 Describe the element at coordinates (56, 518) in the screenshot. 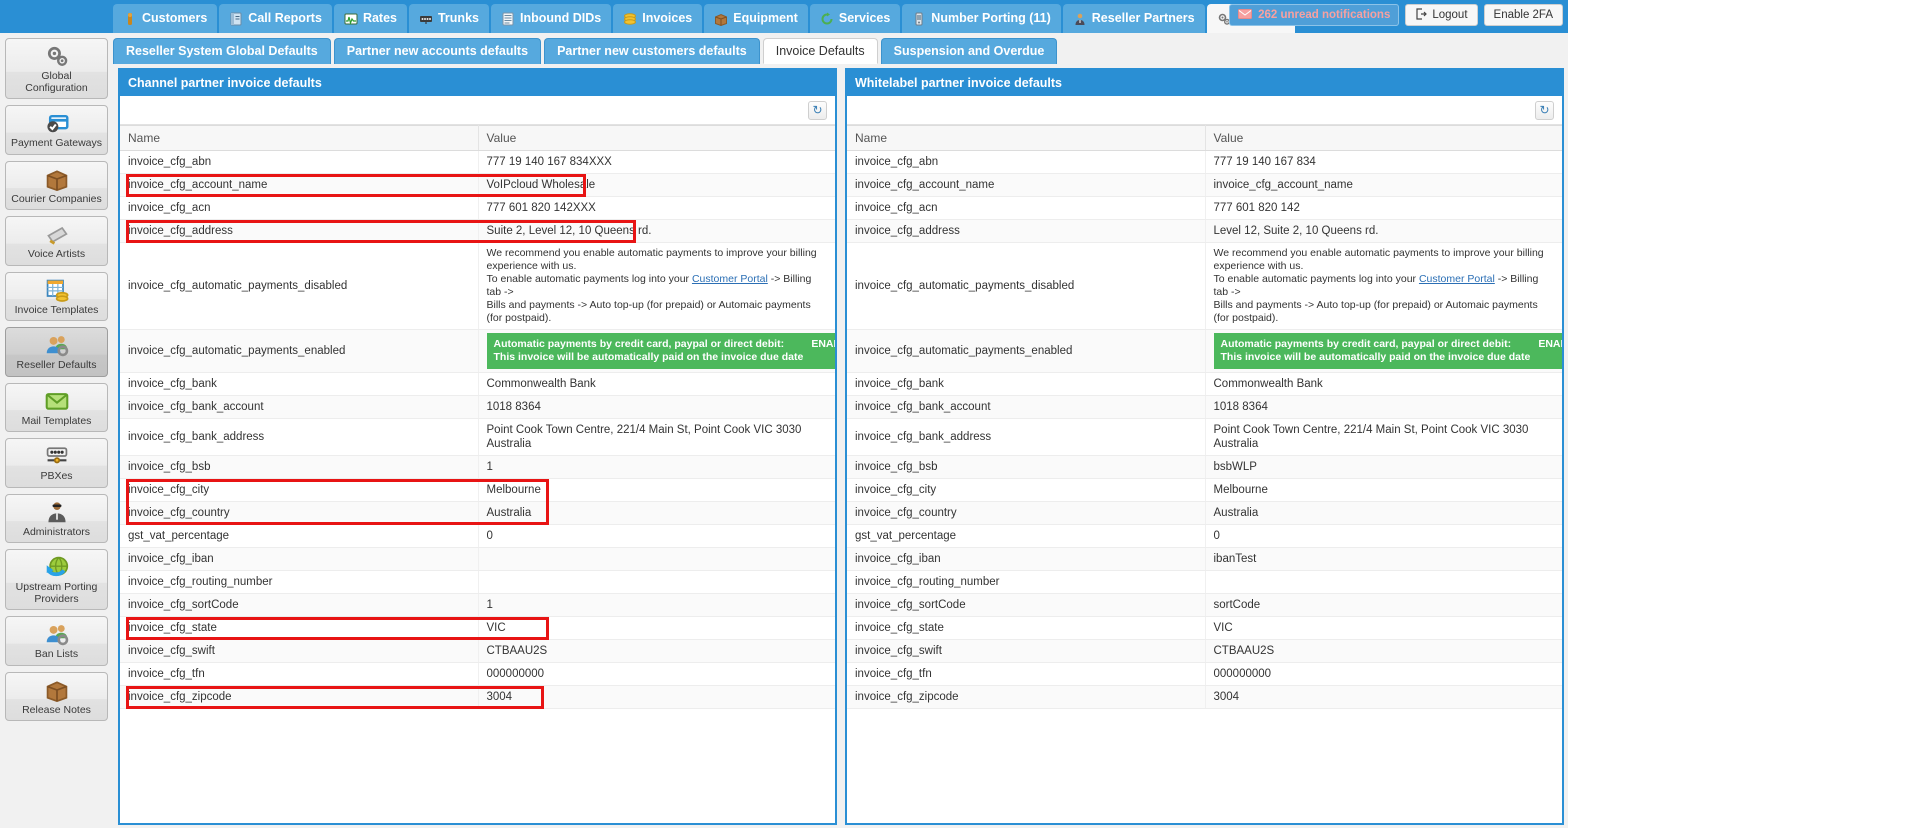

I see `sidebar-item-administrators: Administrators` at that location.